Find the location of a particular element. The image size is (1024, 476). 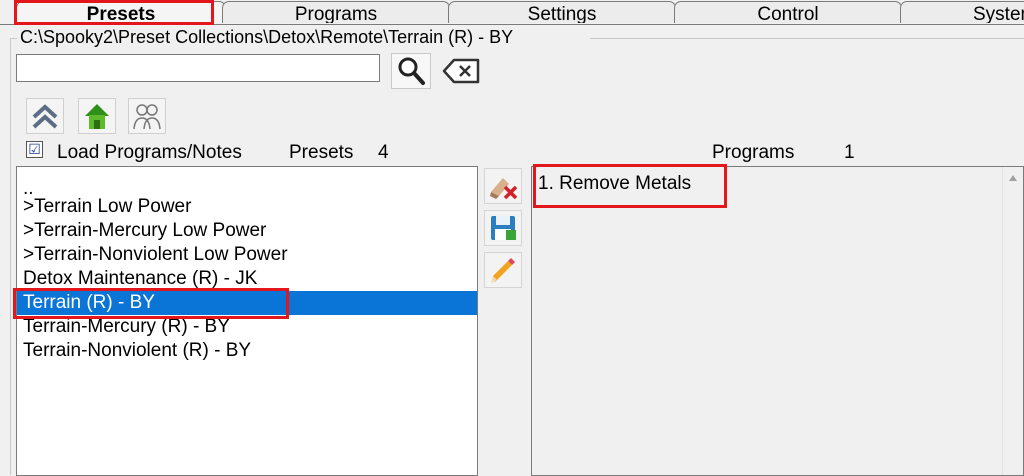

programs-count: 1 is located at coordinates (849, 152).